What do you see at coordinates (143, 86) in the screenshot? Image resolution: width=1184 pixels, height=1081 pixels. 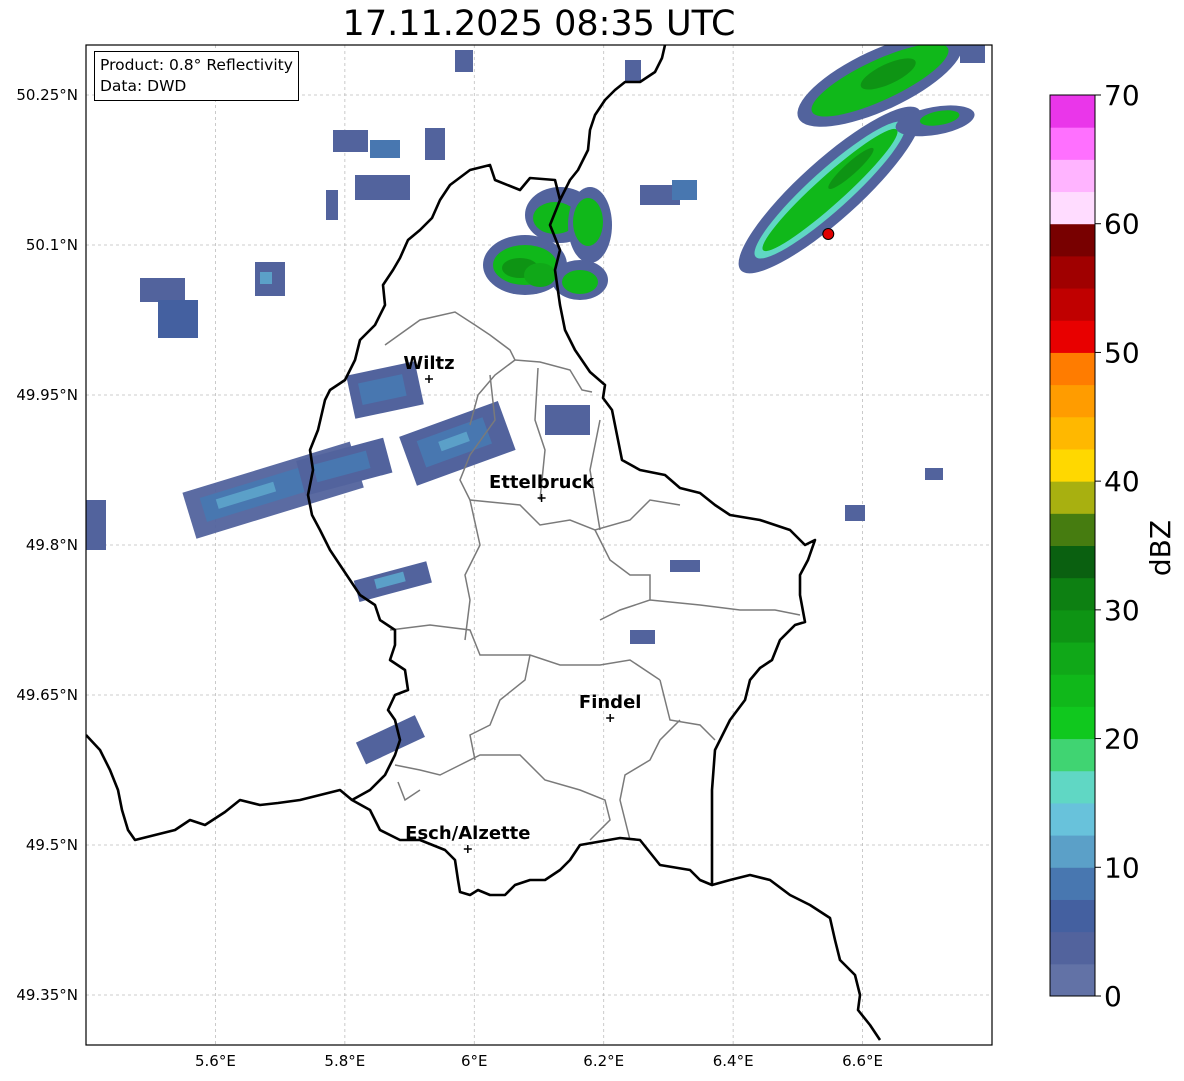 I see `data-source-label: Data: DWD` at bounding box center [143, 86].